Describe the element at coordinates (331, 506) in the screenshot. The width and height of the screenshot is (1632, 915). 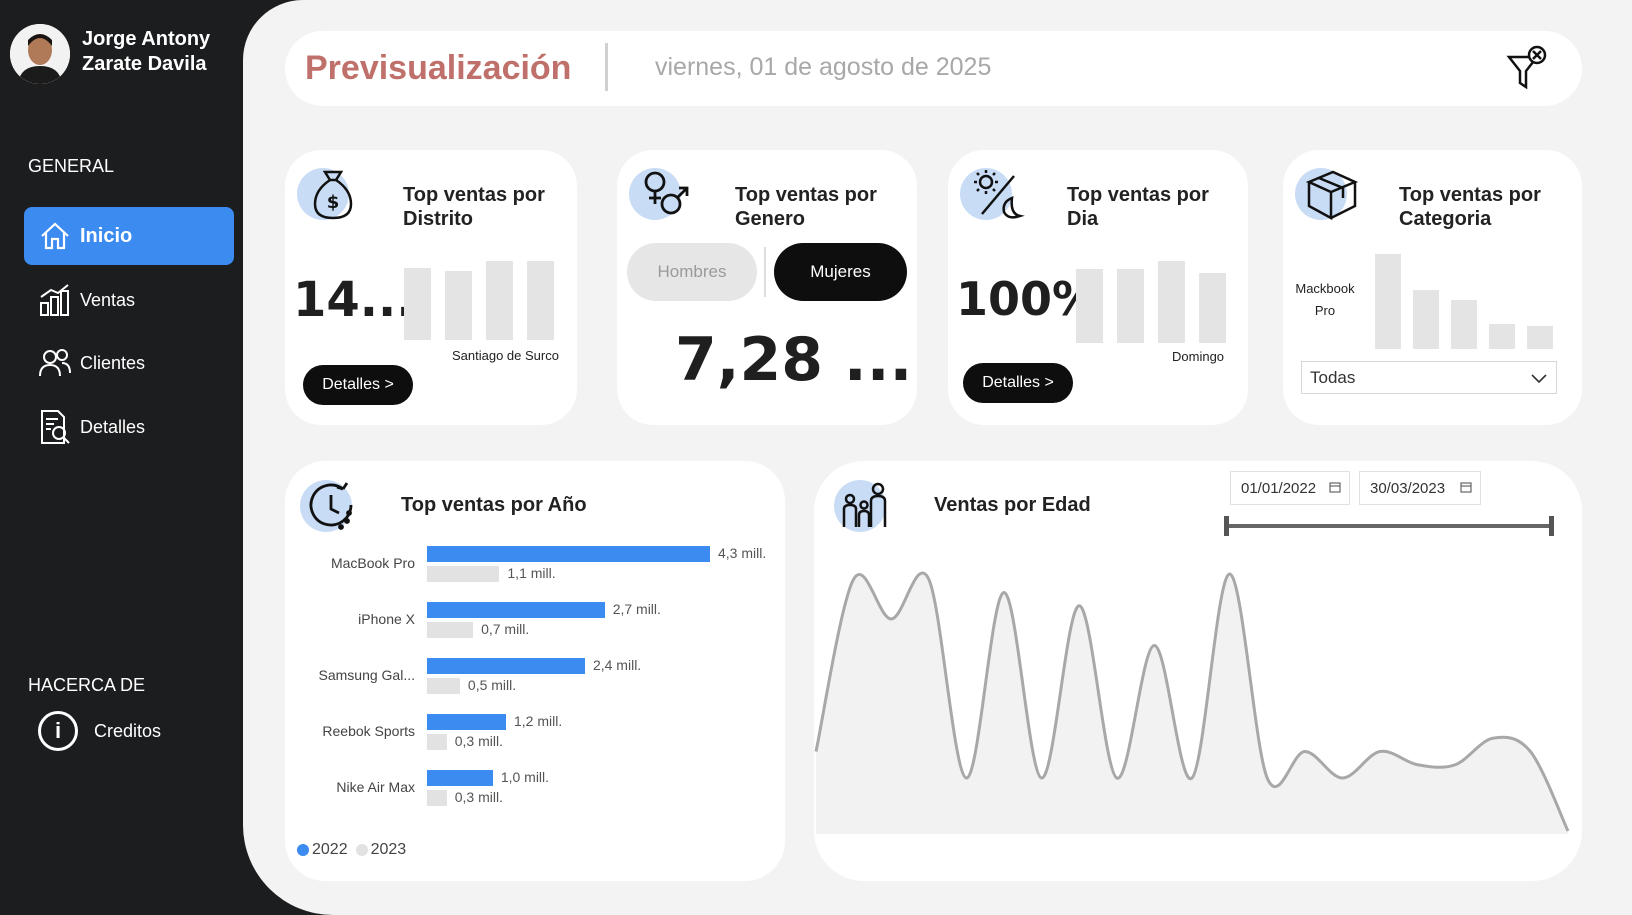
I see `clock-icon` at that location.